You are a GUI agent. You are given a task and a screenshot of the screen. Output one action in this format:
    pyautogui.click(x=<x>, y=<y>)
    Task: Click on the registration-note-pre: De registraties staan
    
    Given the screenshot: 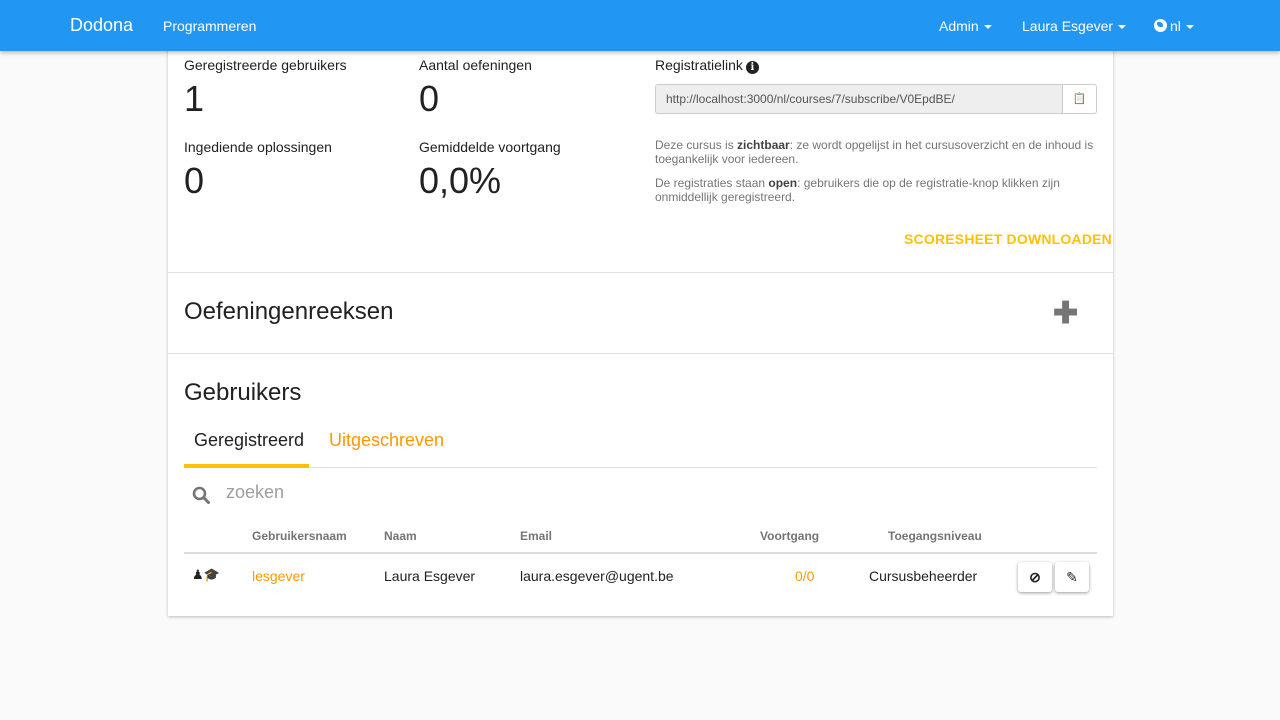 What is the action you would take?
    pyautogui.click(x=712, y=183)
    